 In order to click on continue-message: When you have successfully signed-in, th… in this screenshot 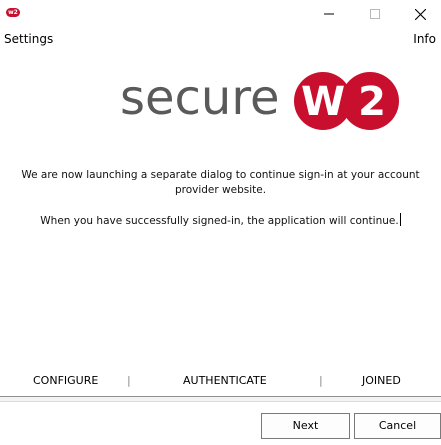, I will do `click(220, 221)`.